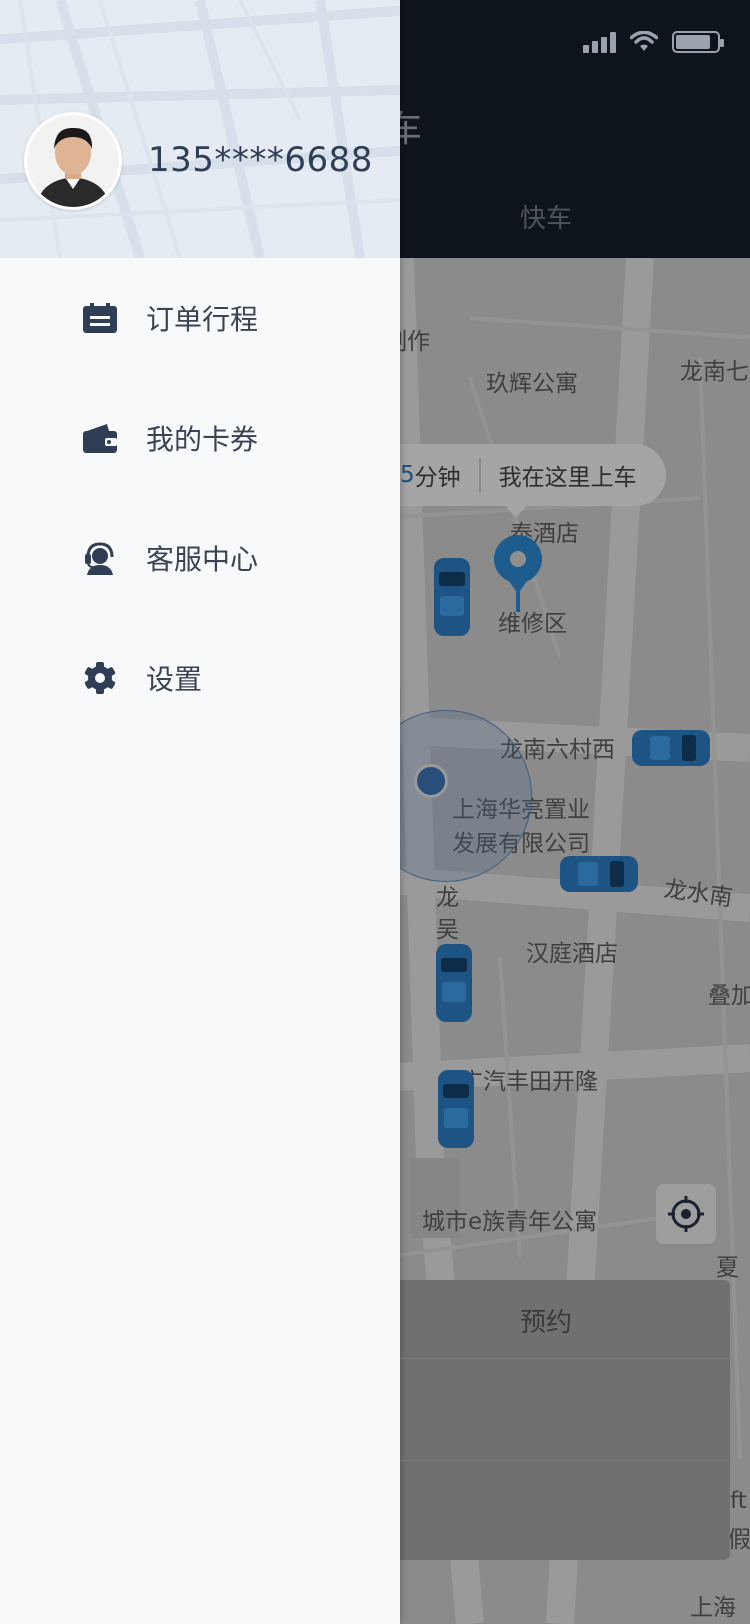  Describe the element at coordinates (100, 558) in the screenshot. I see `headset-icon` at that location.